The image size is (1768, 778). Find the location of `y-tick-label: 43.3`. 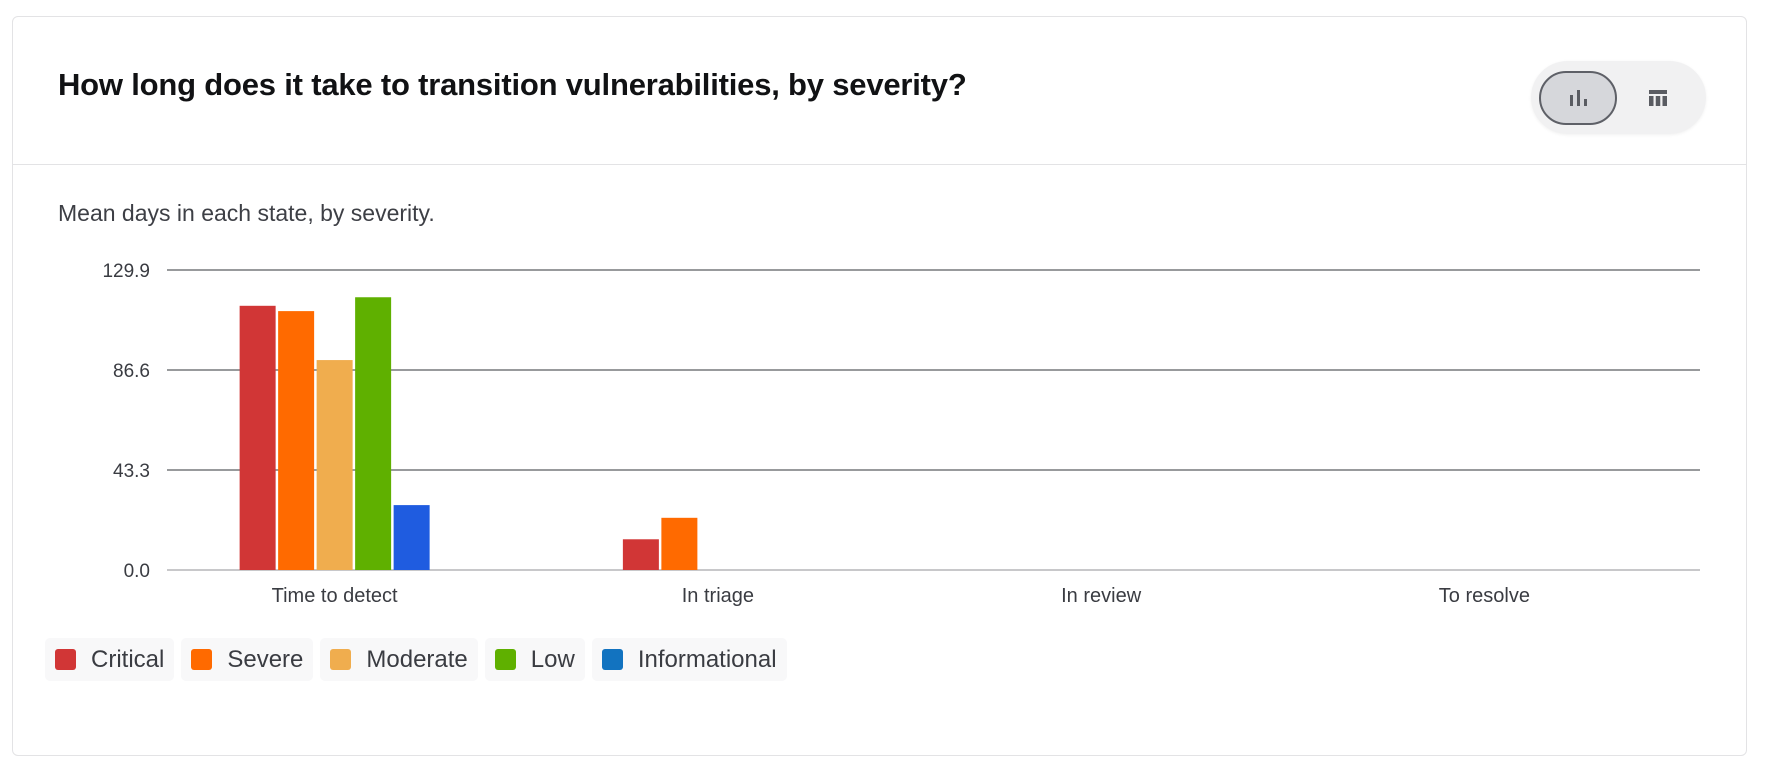

y-tick-label: 43.3 is located at coordinates (131, 471).